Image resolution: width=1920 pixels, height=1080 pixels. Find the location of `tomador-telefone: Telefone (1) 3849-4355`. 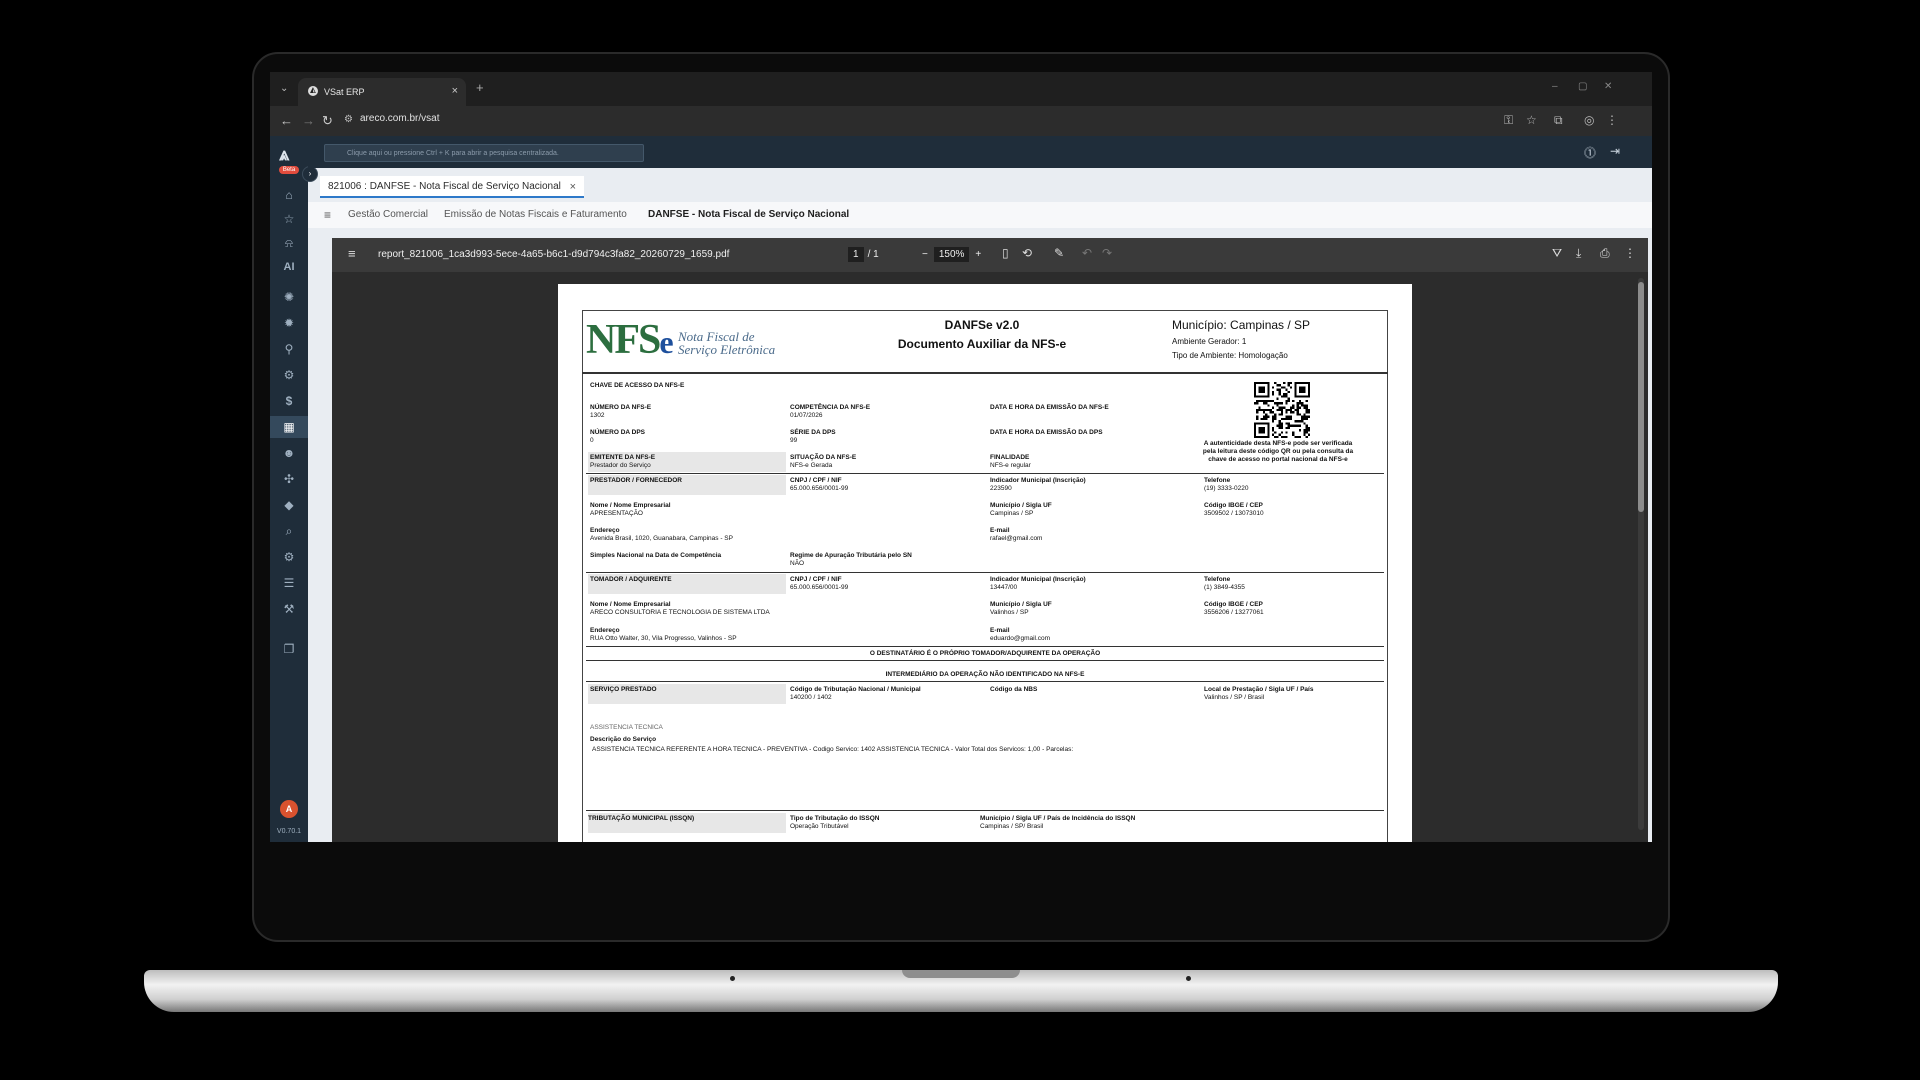

tomador-telefone: Telefone (1) 3849-4355 is located at coordinates (1224, 583).